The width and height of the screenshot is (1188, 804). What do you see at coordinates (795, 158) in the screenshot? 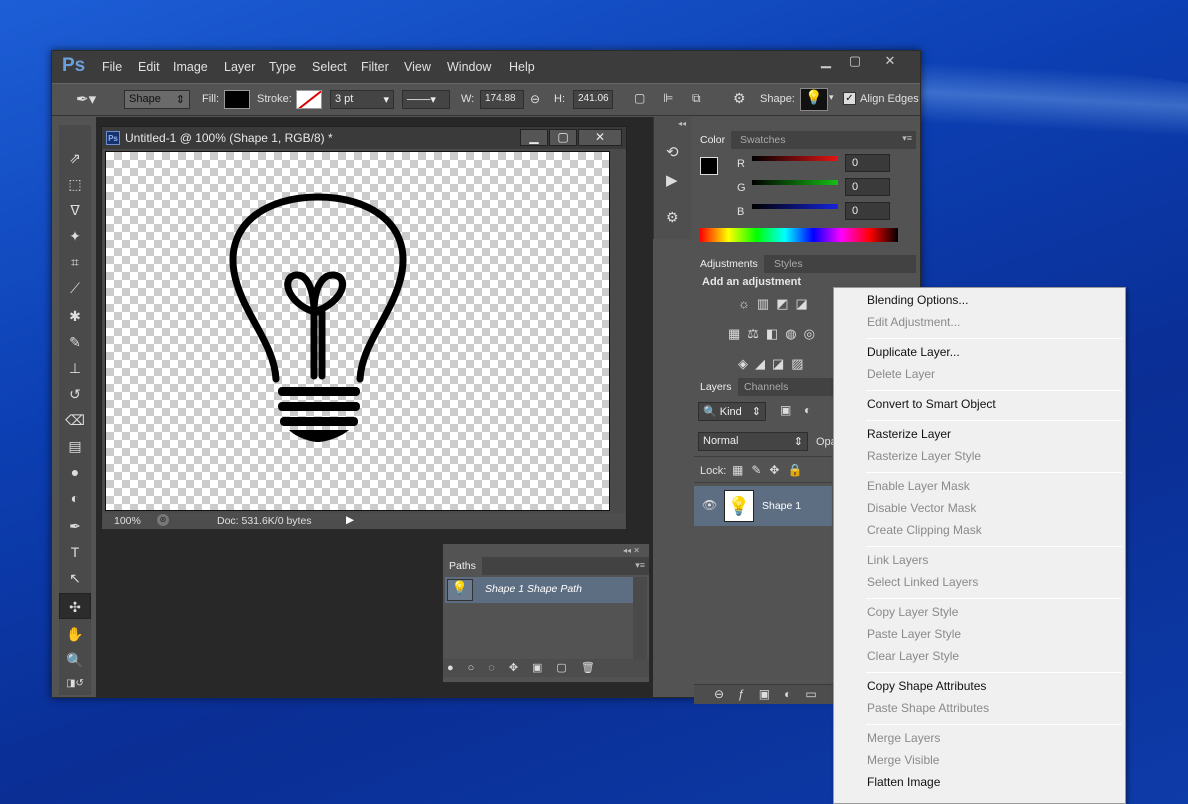
I see `red-slider` at bounding box center [795, 158].